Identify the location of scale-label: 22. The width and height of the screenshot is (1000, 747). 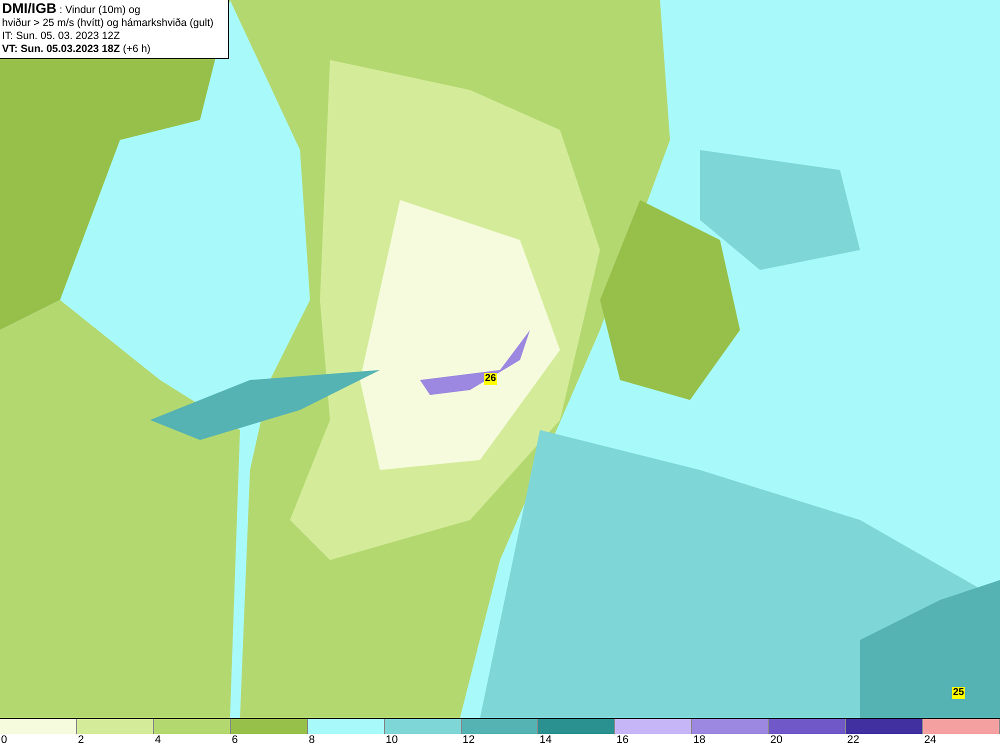
(853, 740).